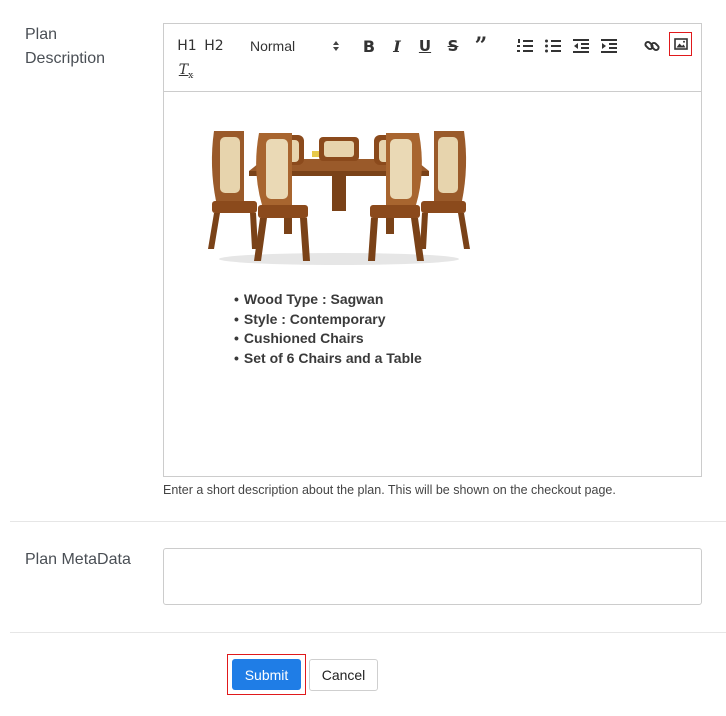  I want to click on list-item: Style : Contemporary, so click(328, 320).